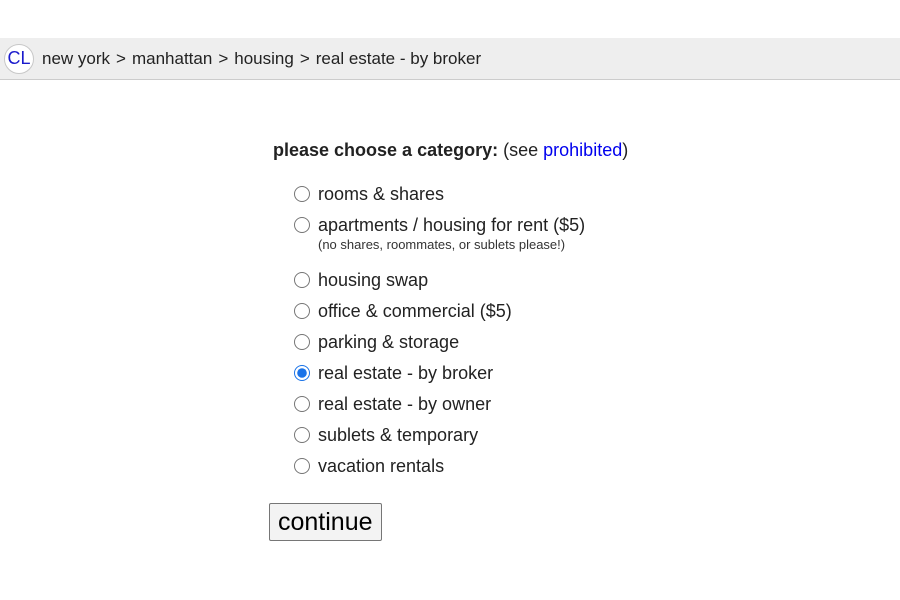 Image resolution: width=900 pixels, height=600 pixels. What do you see at coordinates (543, 466) in the screenshot?
I see `category-option-vacation-rentals: vacation rentals` at bounding box center [543, 466].